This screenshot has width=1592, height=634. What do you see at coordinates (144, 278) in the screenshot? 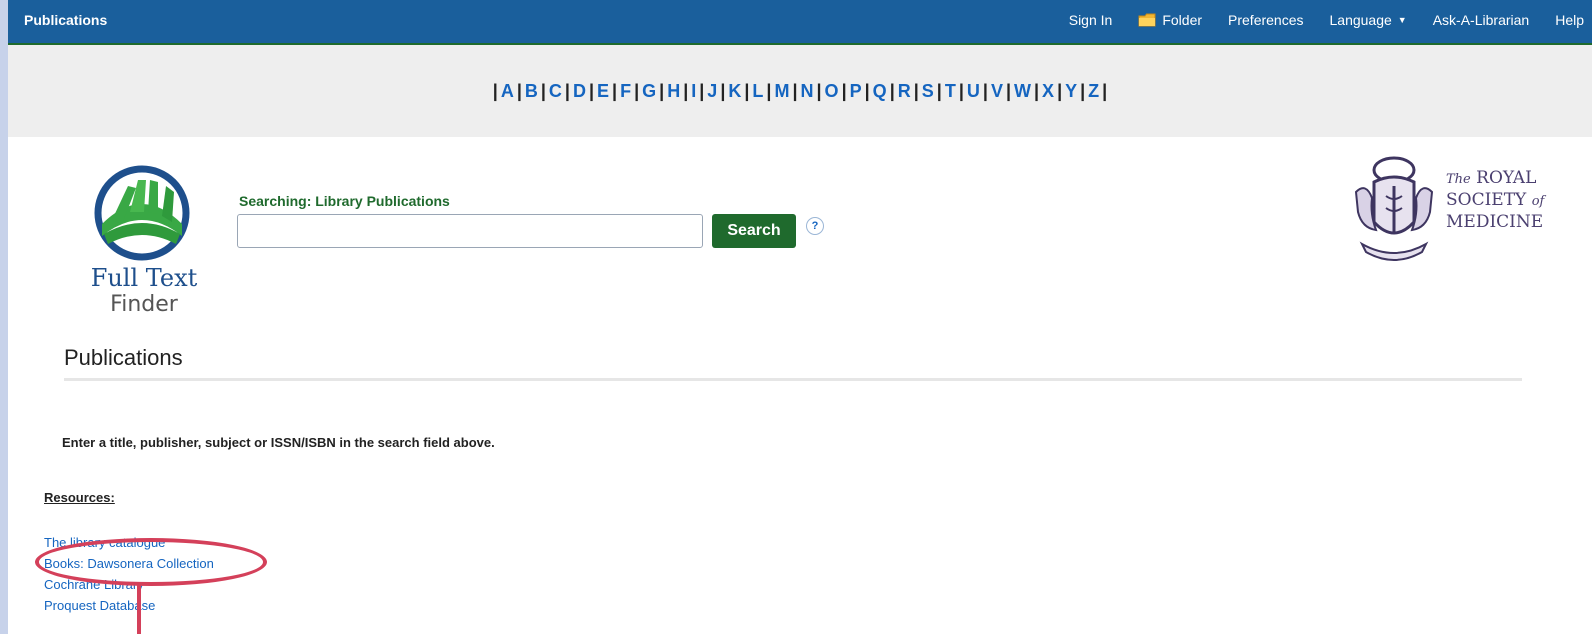
I see `logo-line1: Full Text` at bounding box center [144, 278].